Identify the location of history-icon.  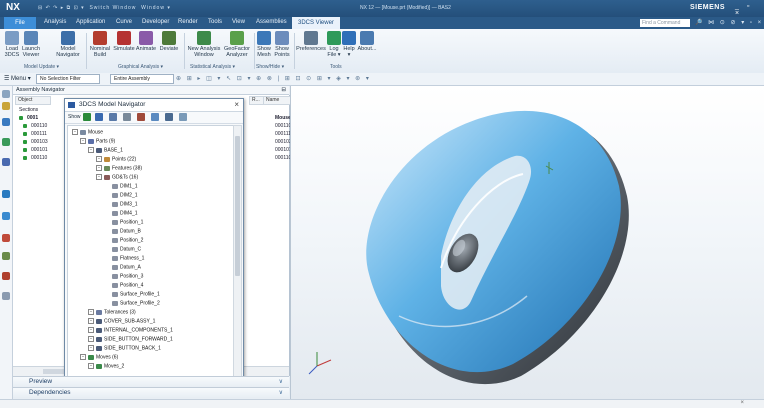
(6, 194).